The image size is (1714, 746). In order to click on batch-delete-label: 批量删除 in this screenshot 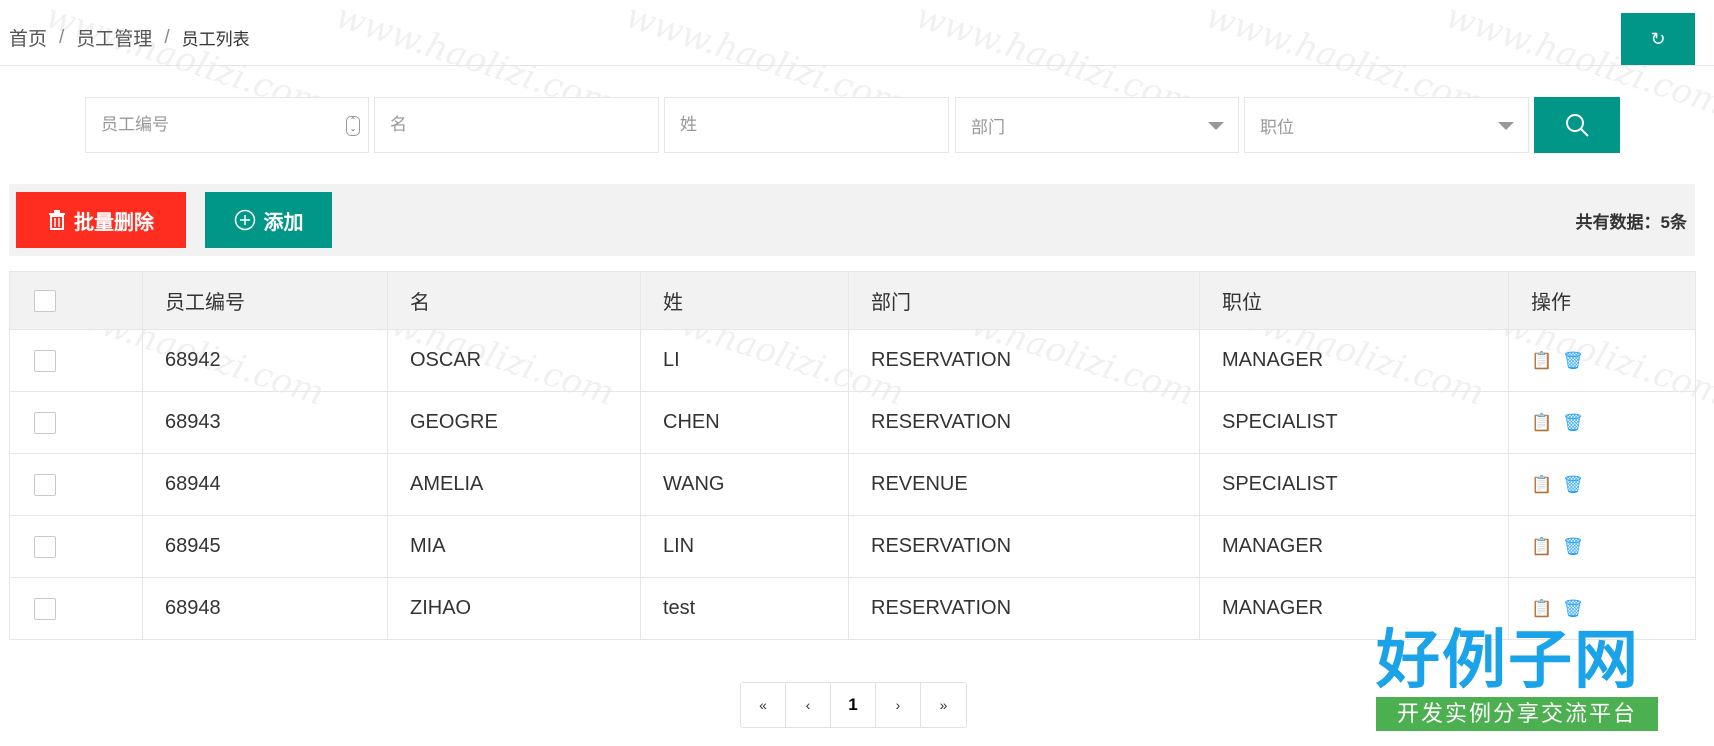, I will do `click(114, 222)`.